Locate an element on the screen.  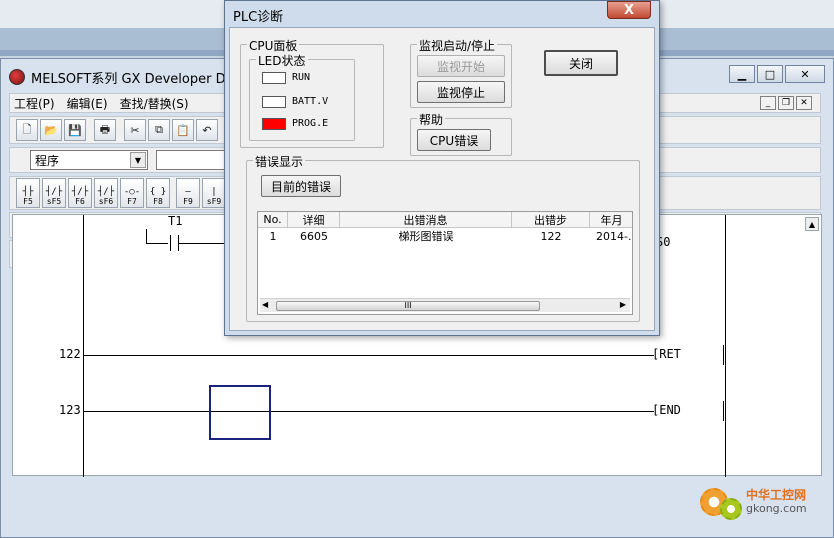
minimize-icon: ▁ is located at coordinates (742, 74).